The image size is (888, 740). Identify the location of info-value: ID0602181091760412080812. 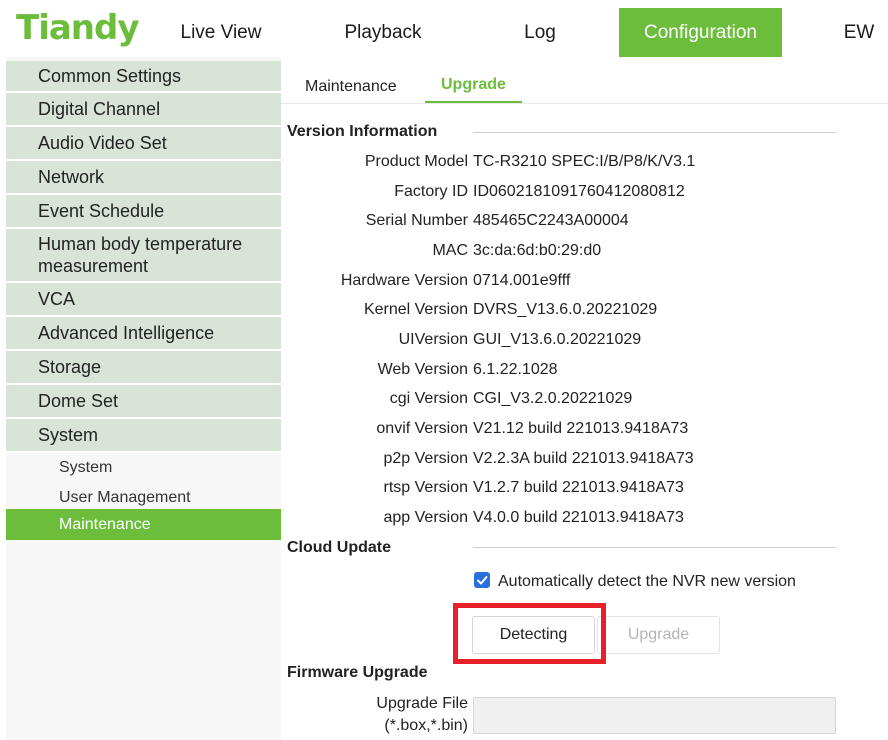
(579, 191).